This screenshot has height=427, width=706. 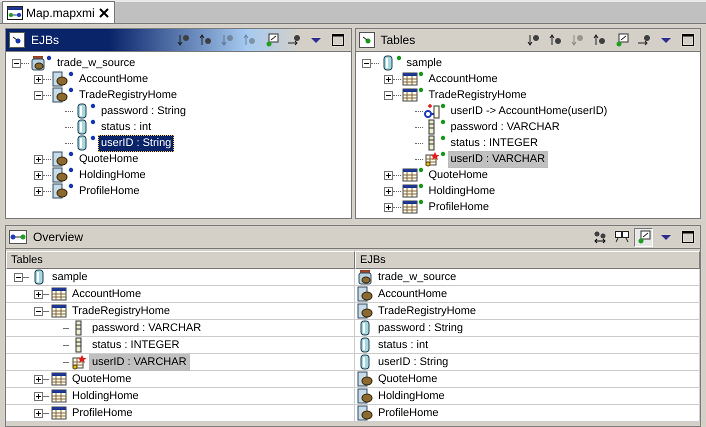 I want to click on table-cell: userID : VARCHAR, so click(x=139, y=362).